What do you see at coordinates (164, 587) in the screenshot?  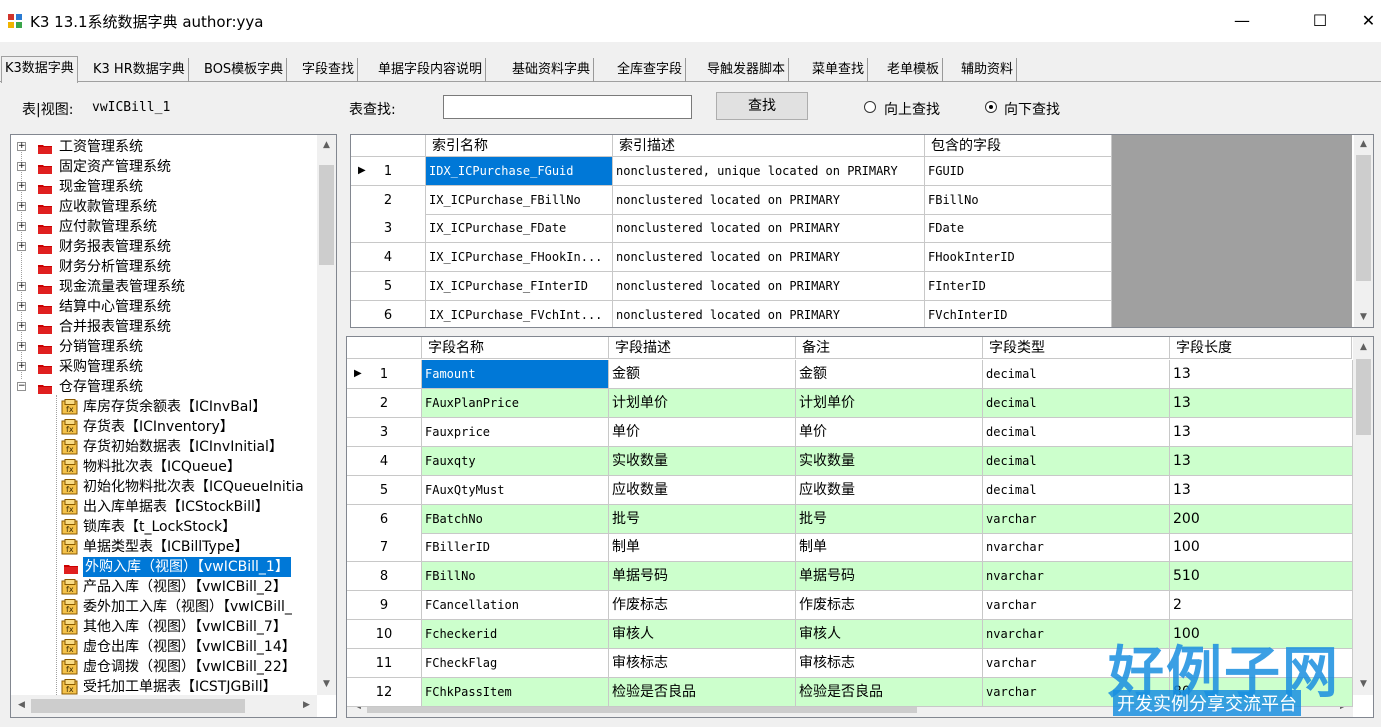 I see `tree-table-node: fx 产品入库（视图）【vwICBill_2】` at bounding box center [164, 587].